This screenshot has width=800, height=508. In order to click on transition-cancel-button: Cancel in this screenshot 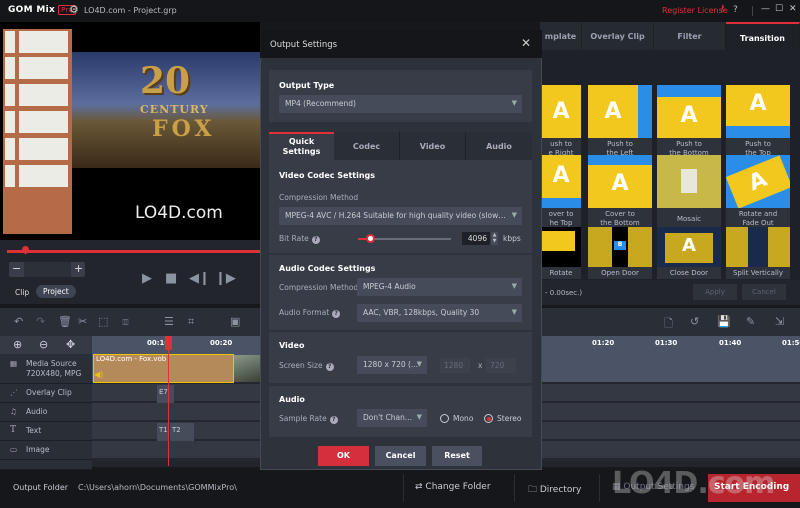, I will do `click(764, 292)`.